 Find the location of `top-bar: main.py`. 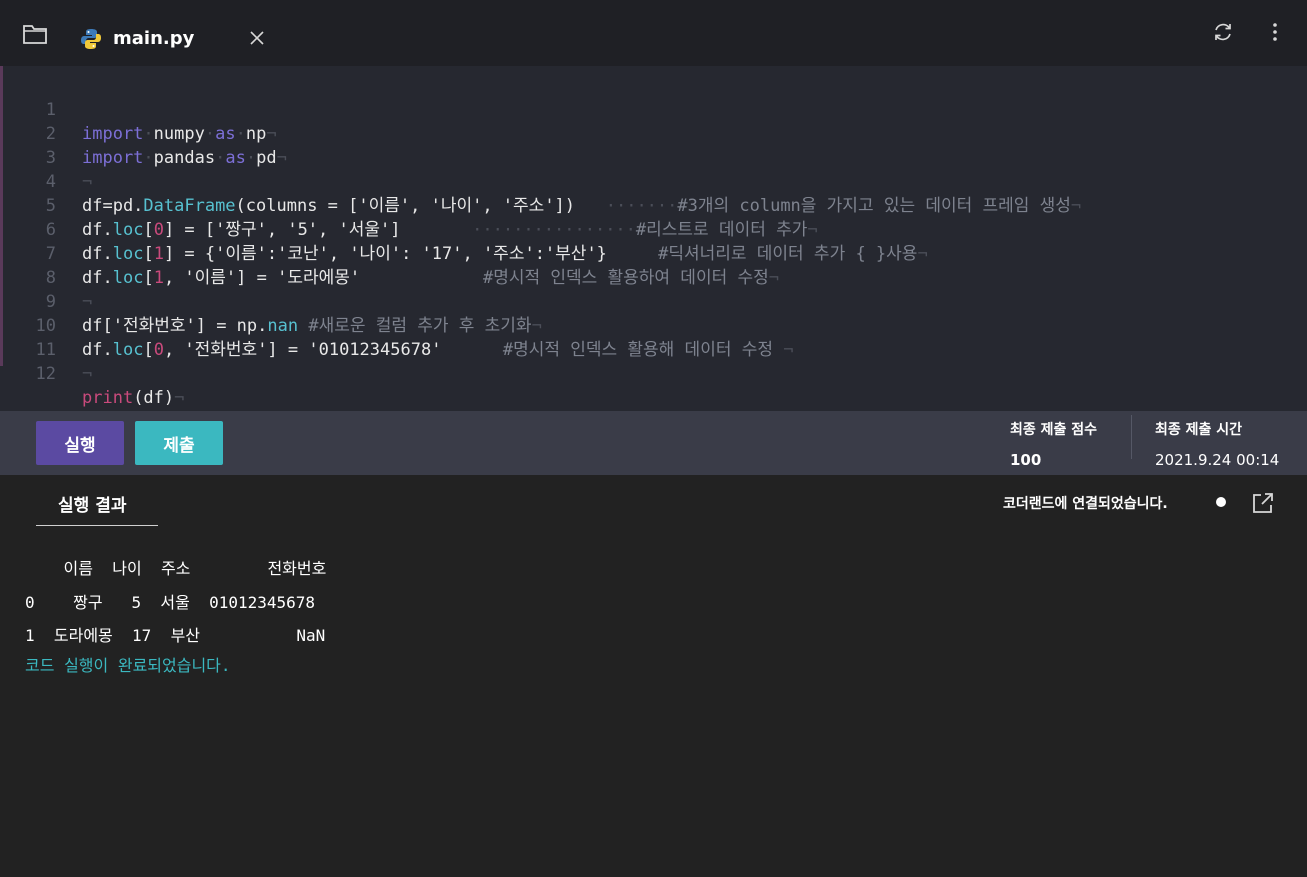

top-bar: main.py is located at coordinates (653, 33).